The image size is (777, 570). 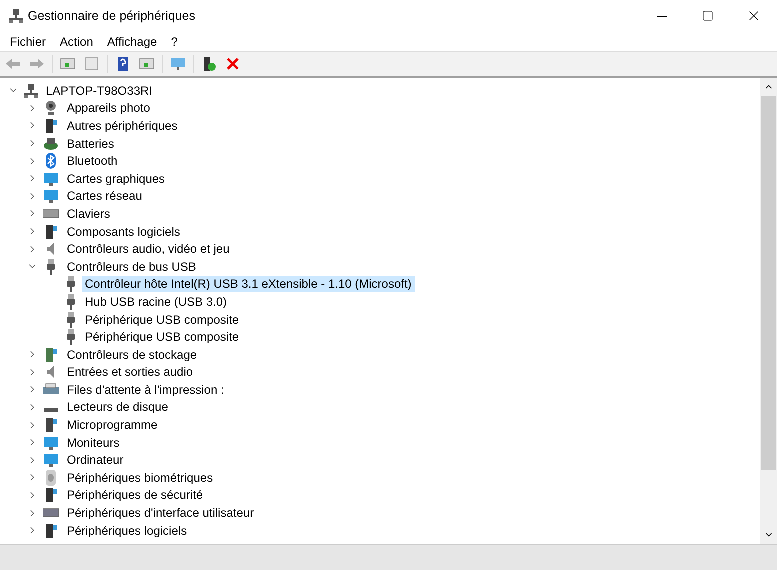 I want to click on back-arrow-icon, so click(x=13, y=64).